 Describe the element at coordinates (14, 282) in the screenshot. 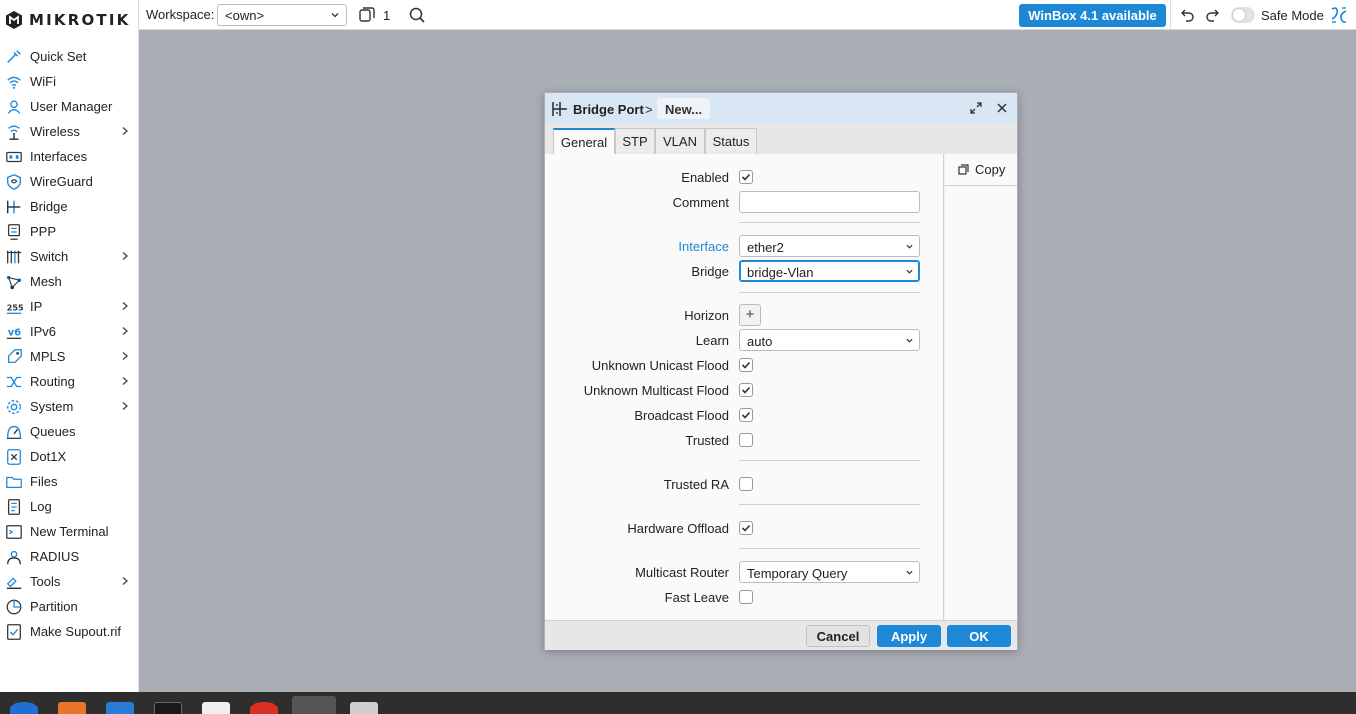

I see `mesh-icon` at that location.